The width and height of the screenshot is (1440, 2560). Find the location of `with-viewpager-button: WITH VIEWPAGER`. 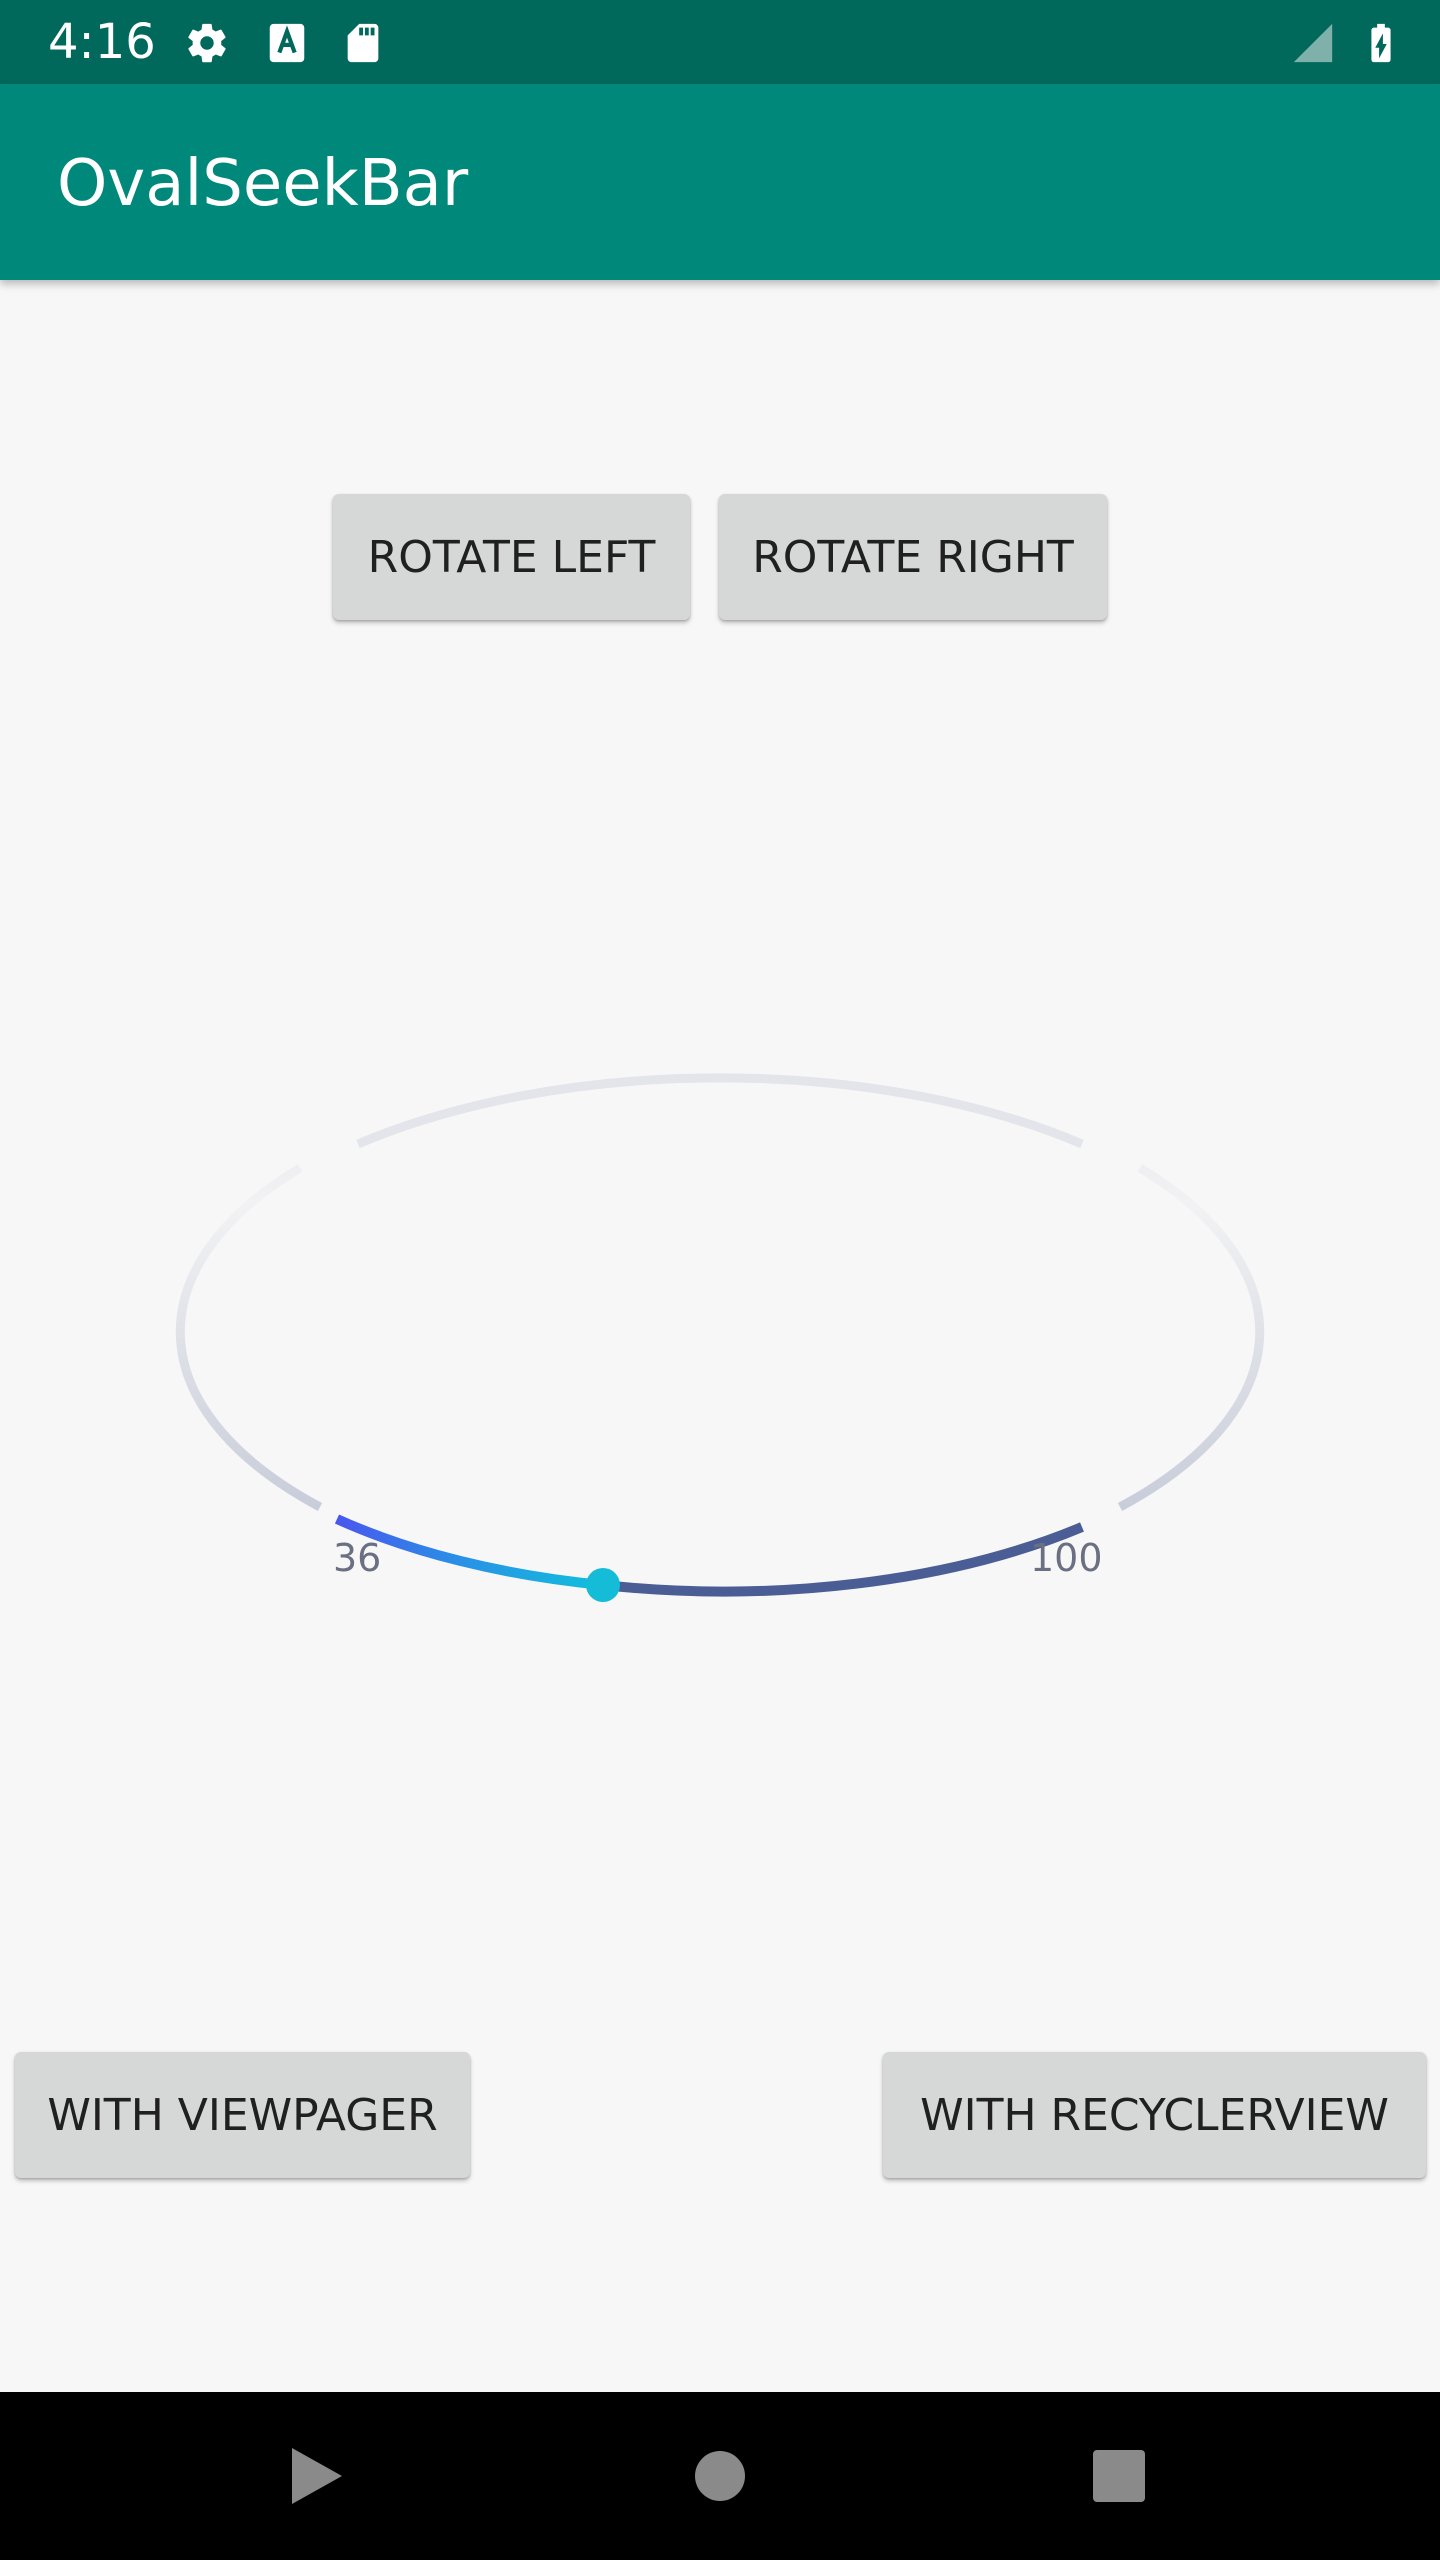

with-viewpager-button: WITH VIEWPAGER is located at coordinates (242, 2115).